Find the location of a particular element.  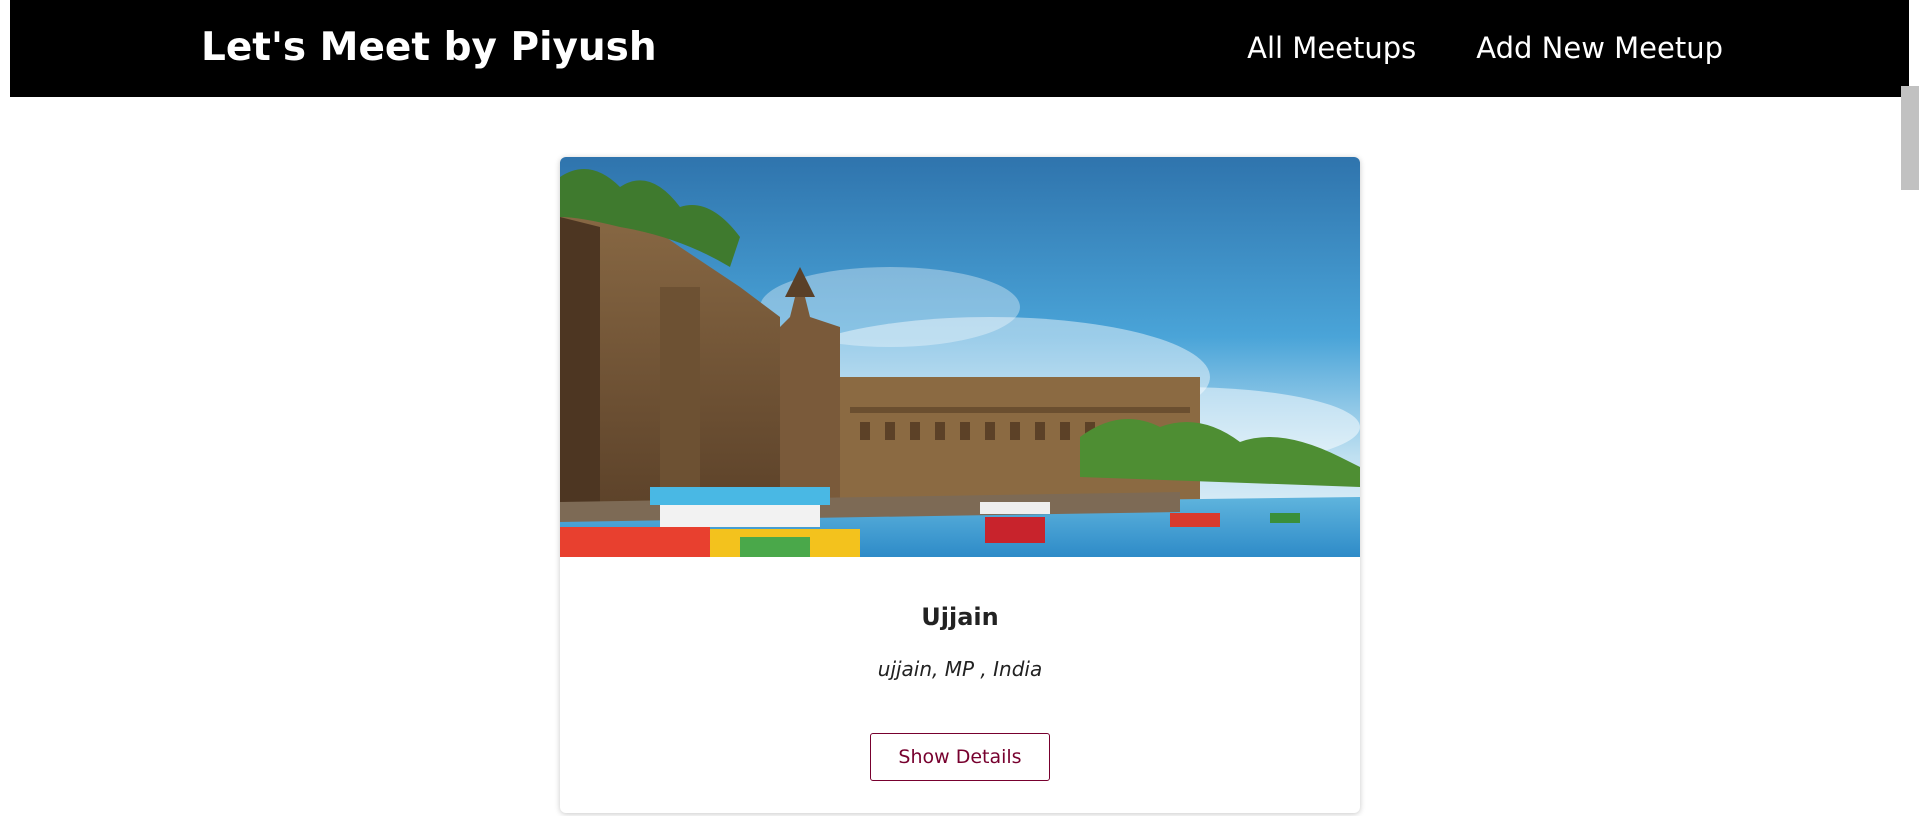

meetup-address: ujjain, MP , India is located at coordinates (960, 669).